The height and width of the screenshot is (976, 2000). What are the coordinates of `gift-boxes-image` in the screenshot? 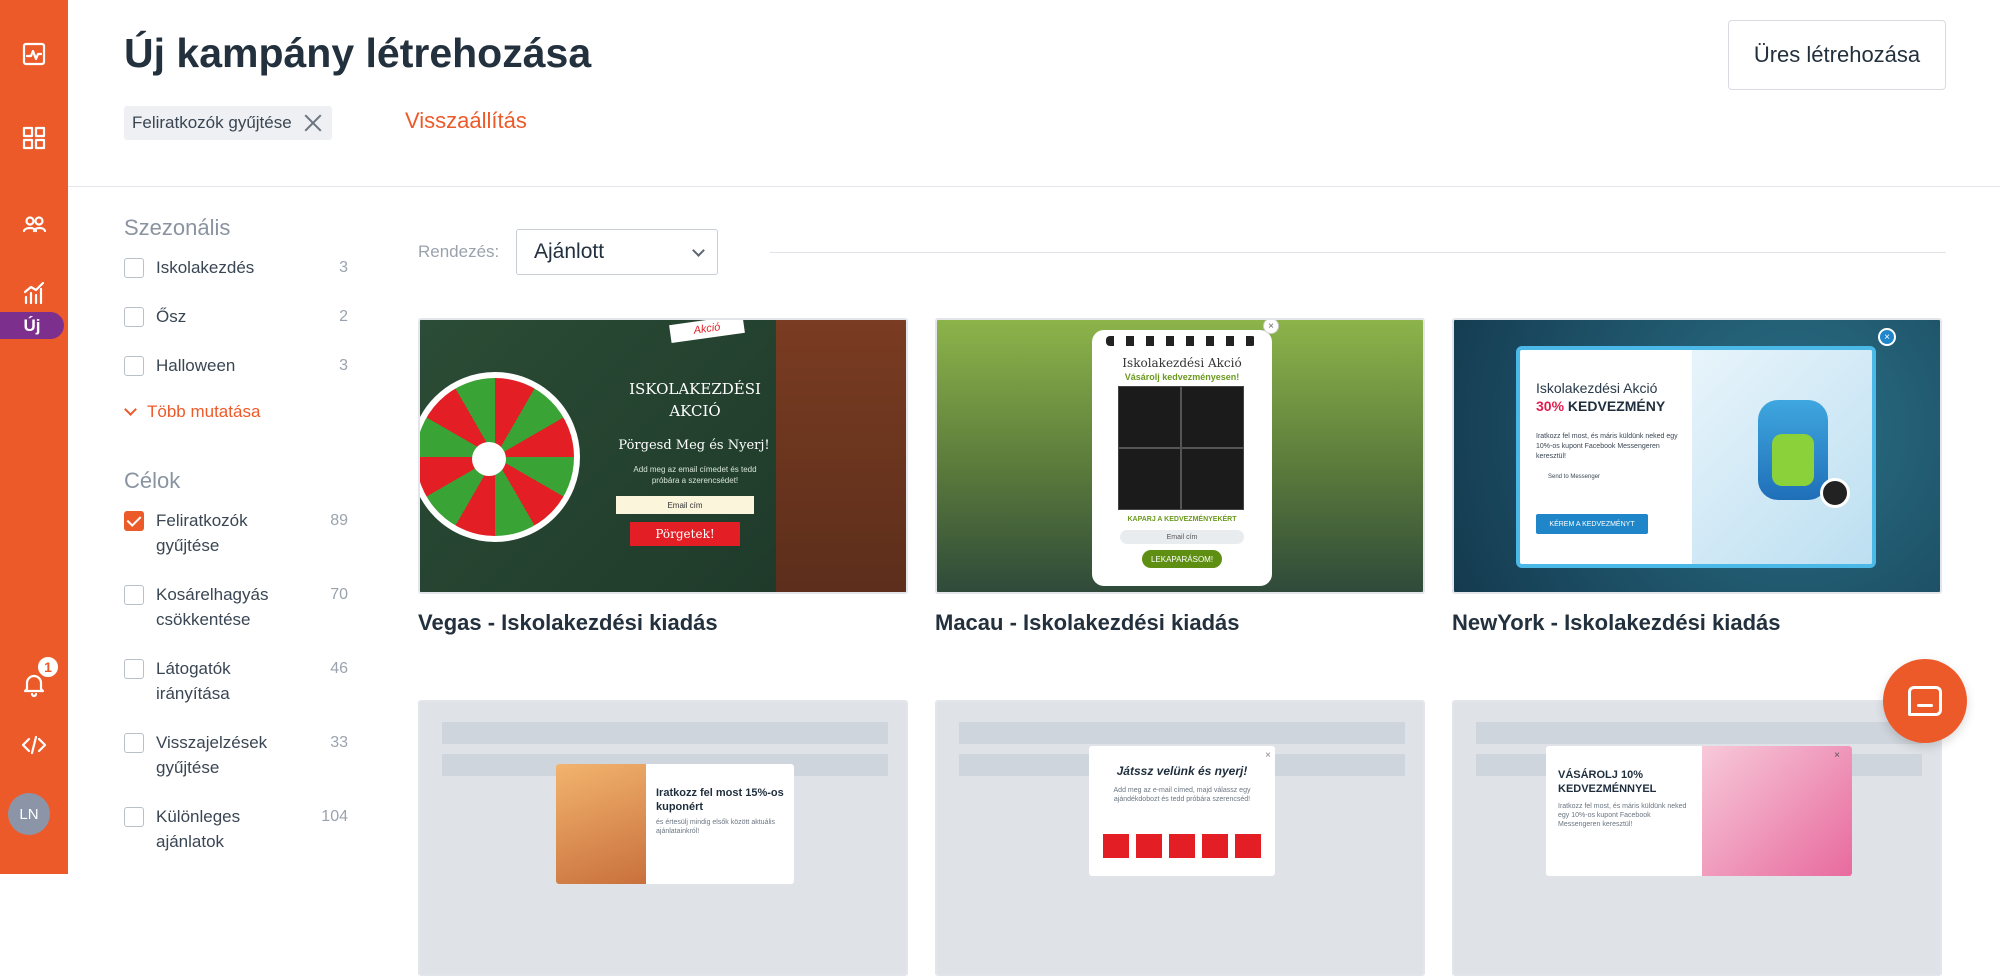 It's located at (1182, 846).